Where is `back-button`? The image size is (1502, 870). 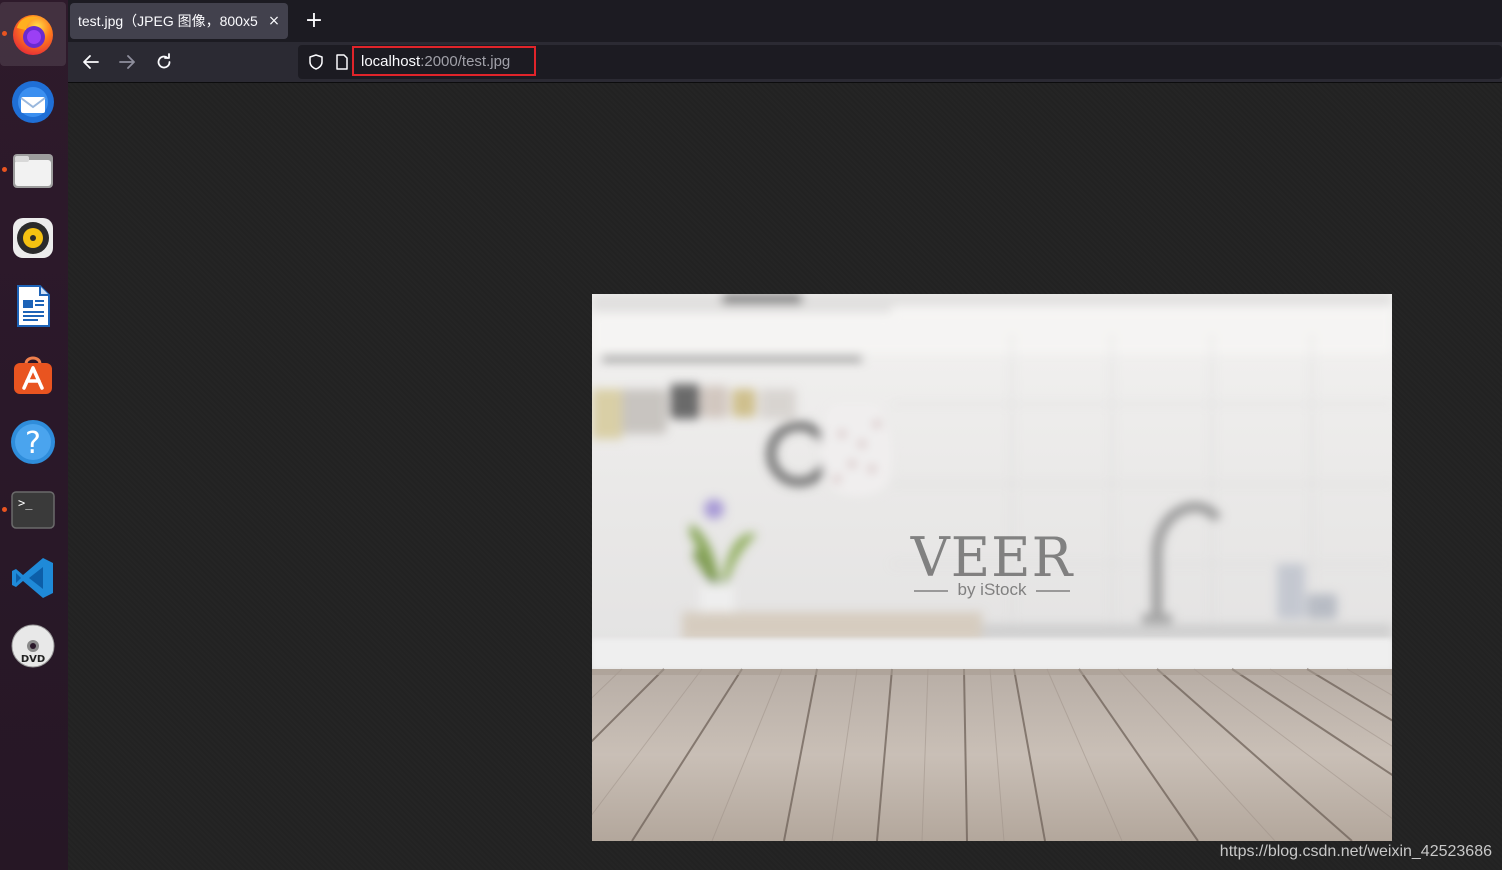 back-button is located at coordinates (91, 62).